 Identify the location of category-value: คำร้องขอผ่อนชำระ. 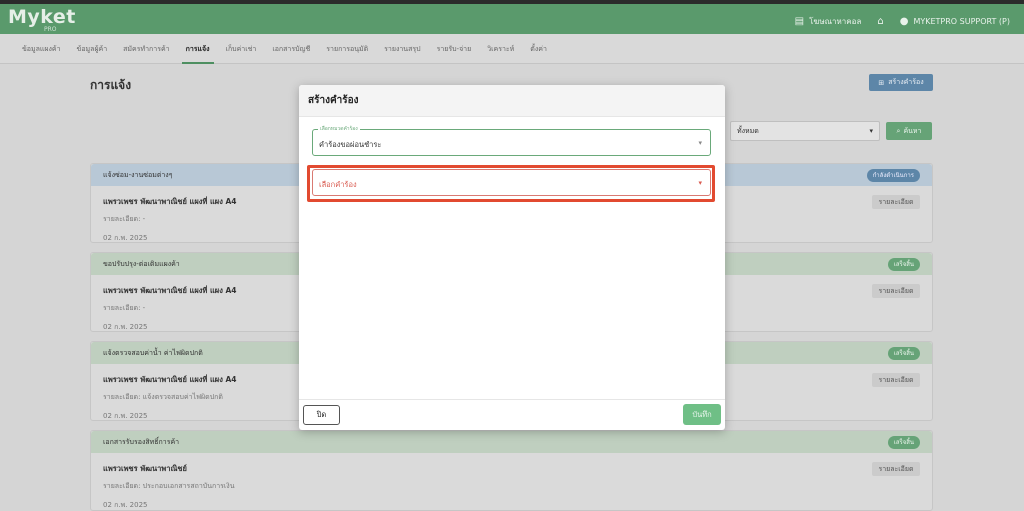
(350, 144).